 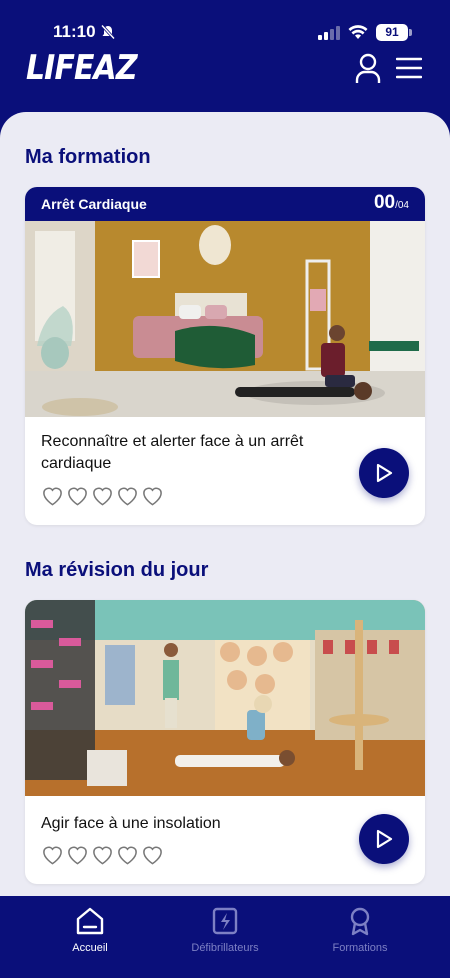 I want to click on section-title-formation: Ma formation, so click(x=88, y=157).